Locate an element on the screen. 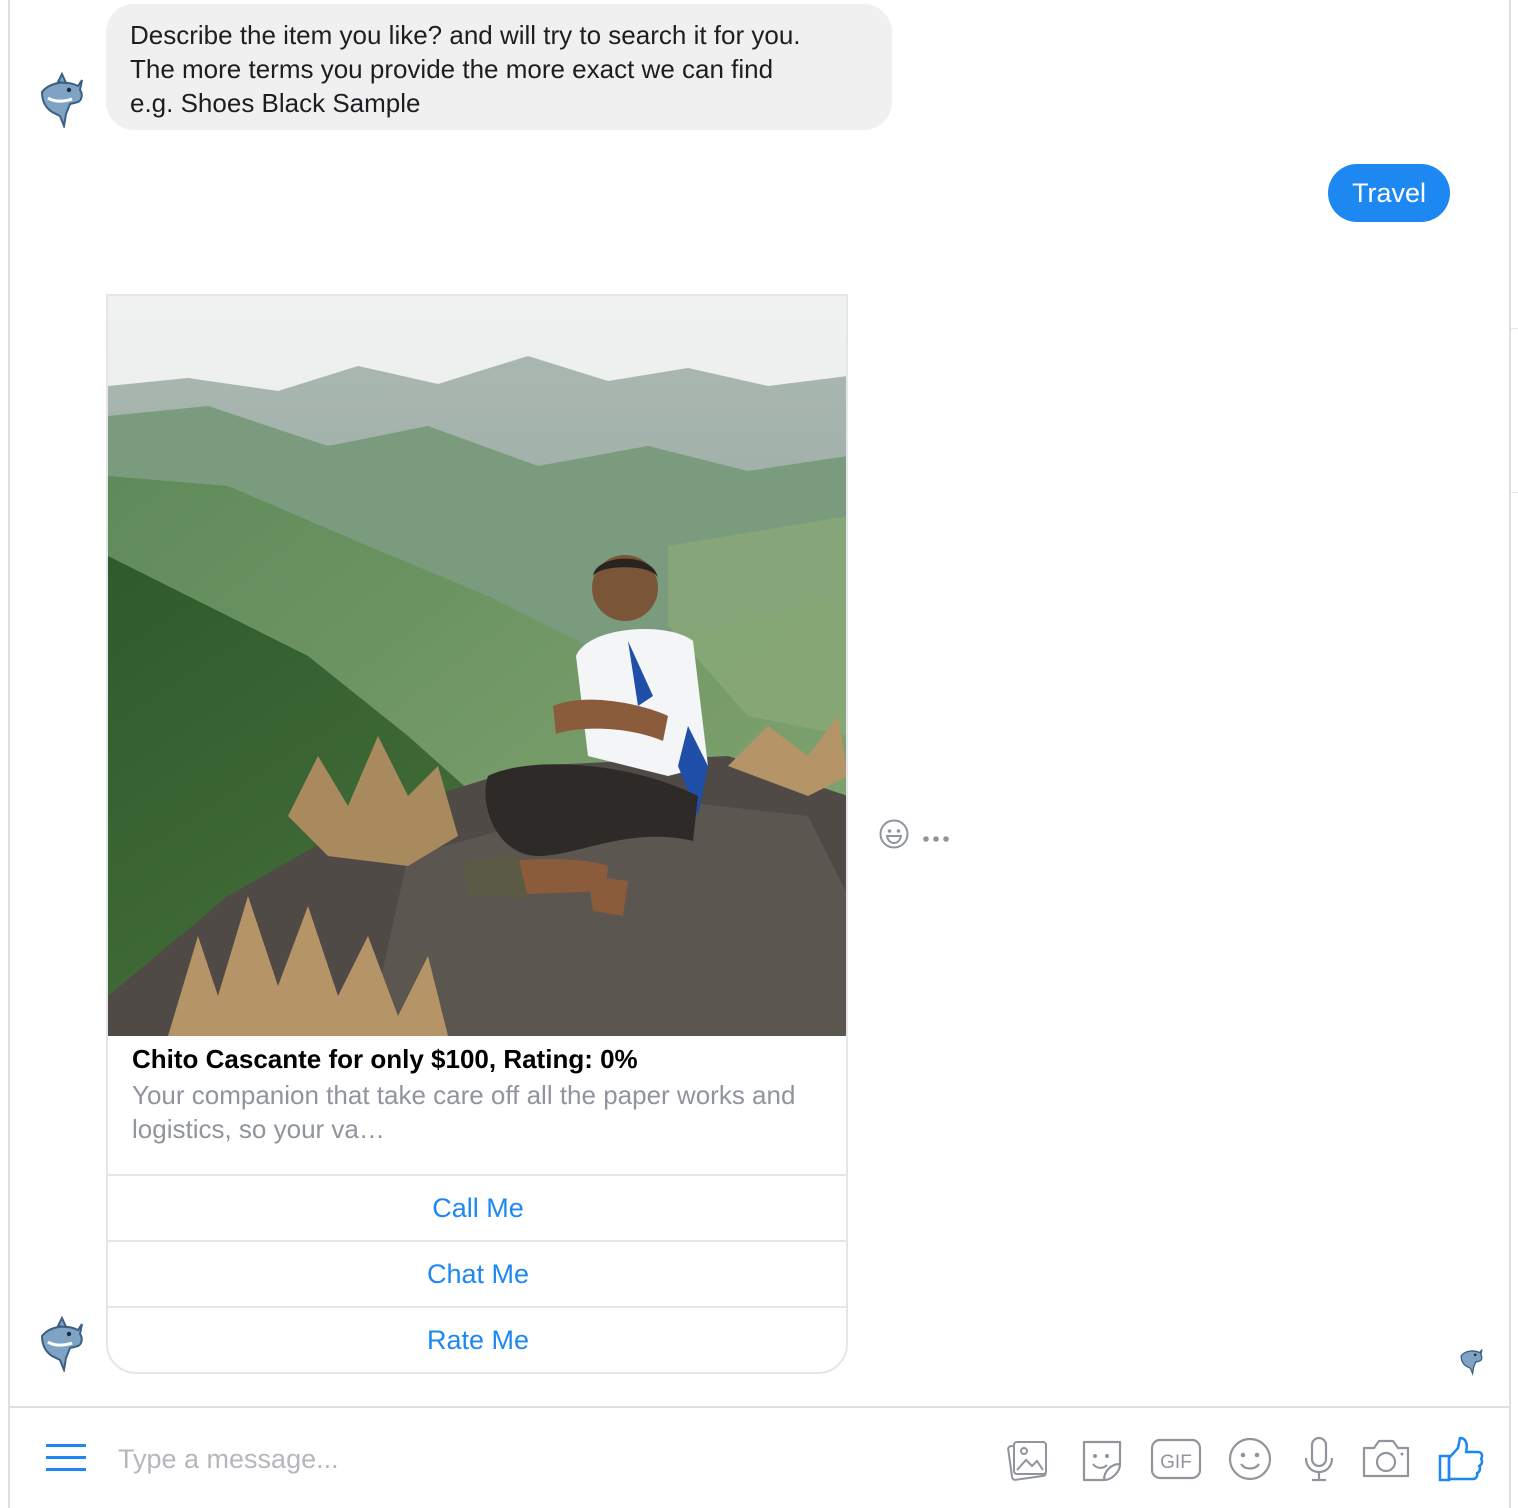 The height and width of the screenshot is (1508, 1518). bot-message-line: e.g. Shoes Black Sample is located at coordinates (275, 103).